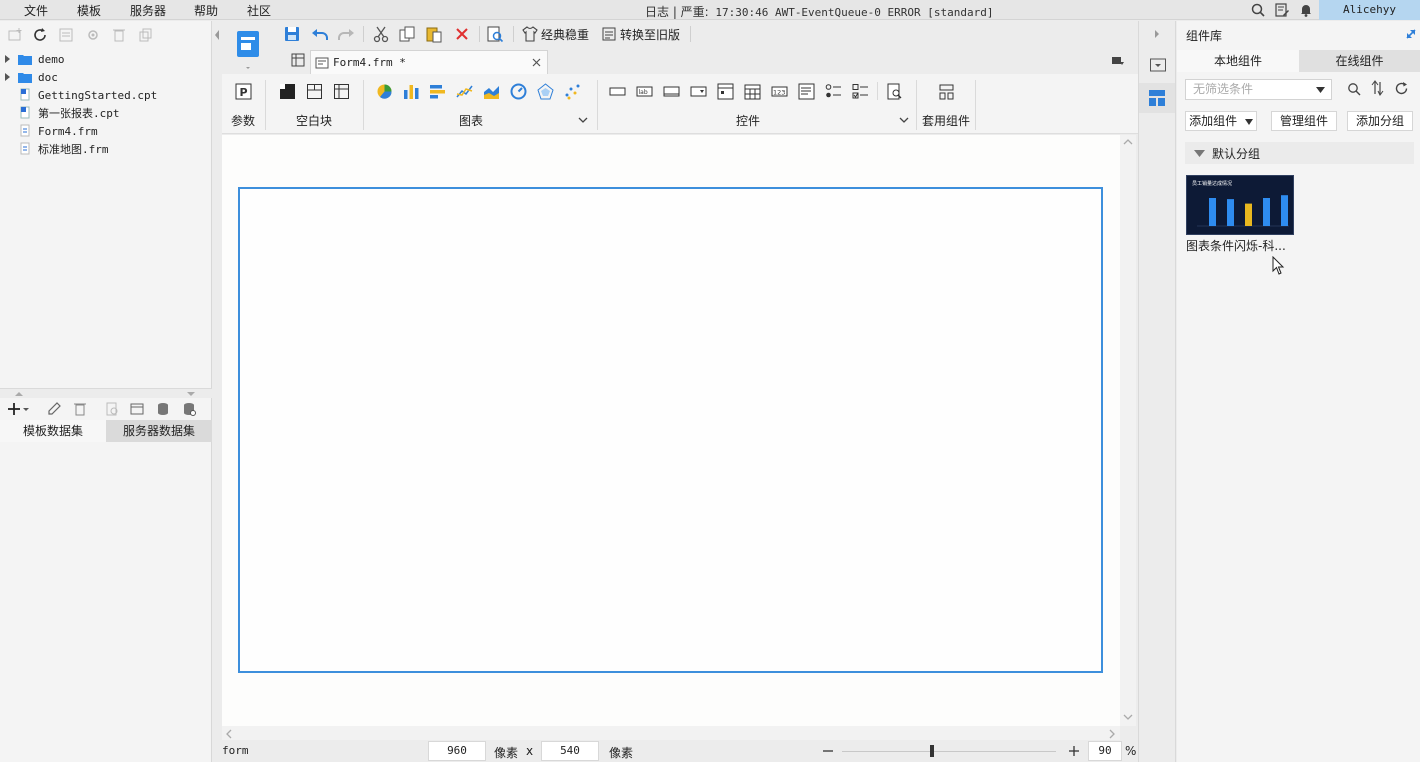  Describe the element at coordinates (1157, 98) in the screenshot. I see `component-library-tab` at that location.